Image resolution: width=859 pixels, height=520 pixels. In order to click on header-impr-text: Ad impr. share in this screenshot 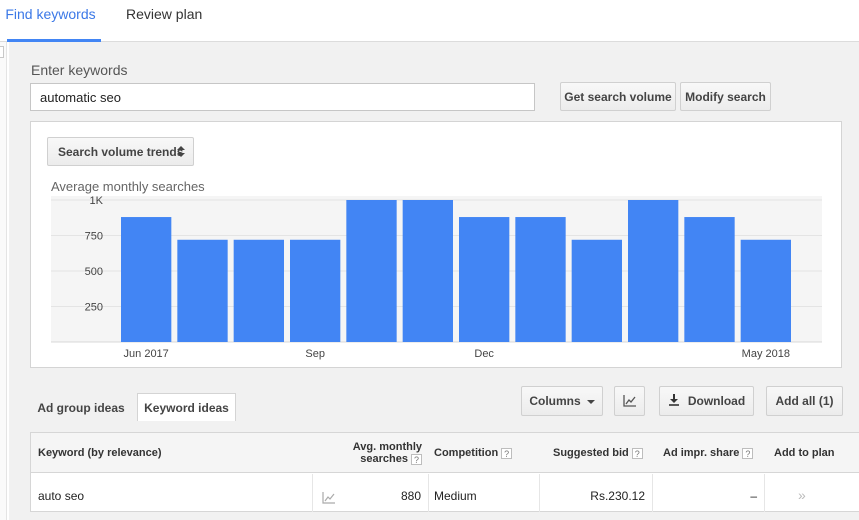, I will do `click(701, 453)`.